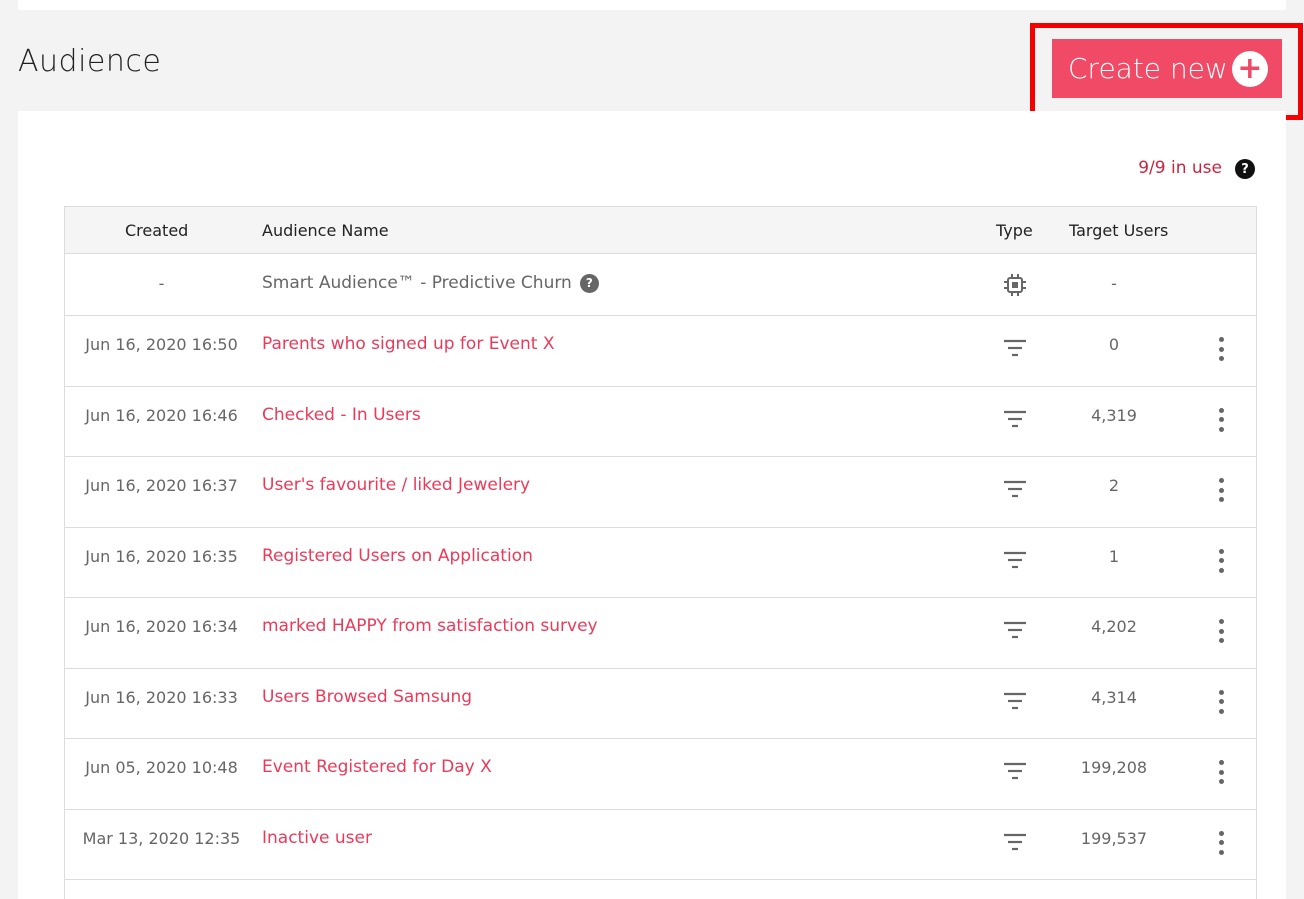 The width and height of the screenshot is (1304, 899). I want to click on create-new-button: Create new +, so click(1167, 68).